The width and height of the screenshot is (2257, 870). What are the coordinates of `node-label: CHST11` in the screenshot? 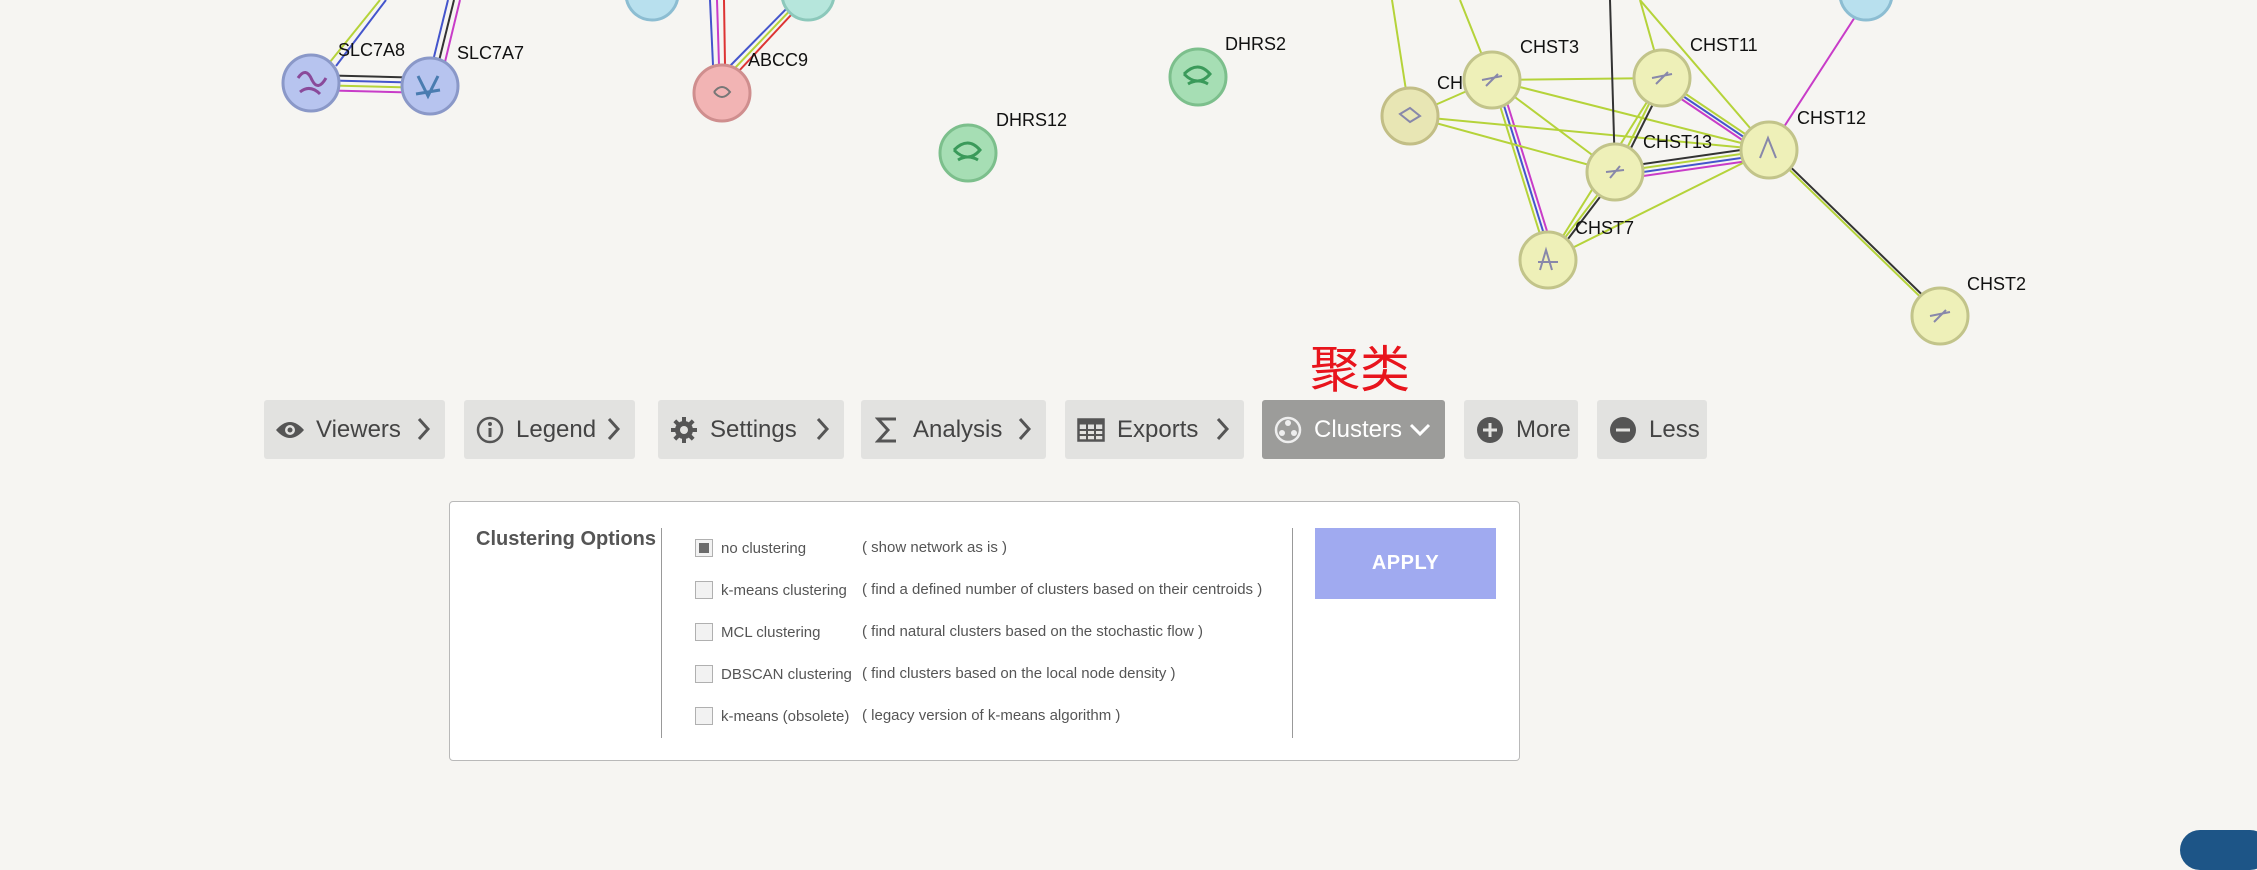 It's located at (1724, 45).